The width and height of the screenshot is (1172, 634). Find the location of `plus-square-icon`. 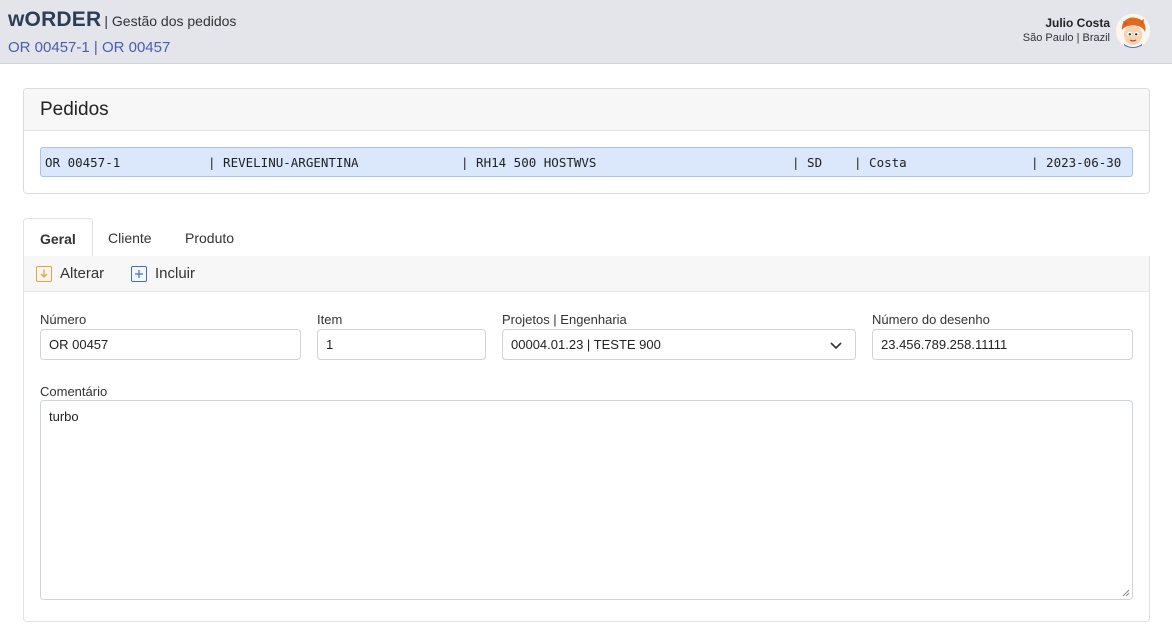

plus-square-icon is located at coordinates (139, 273).